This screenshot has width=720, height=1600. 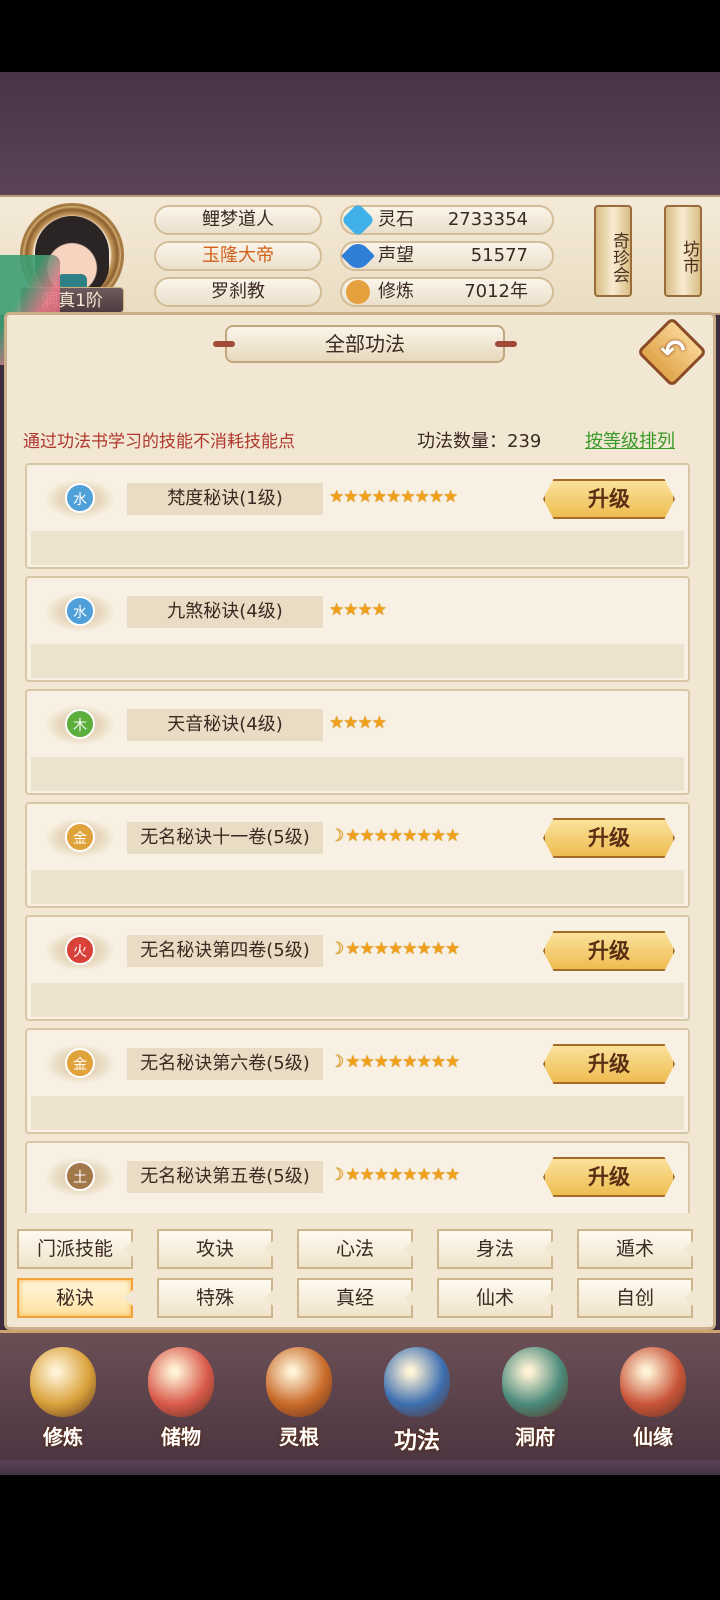 What do you see at coordinates (360, 1537) in the screenshot?
I see `system-nav-bar` at bounding box center [360, 1537].